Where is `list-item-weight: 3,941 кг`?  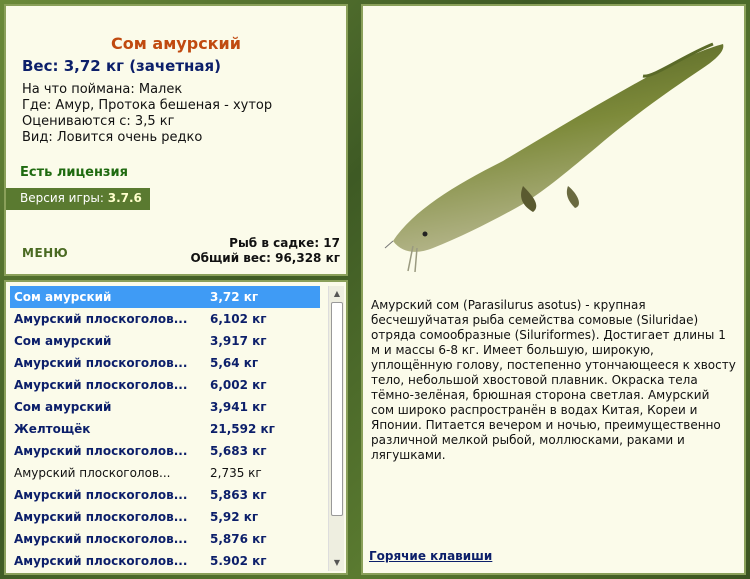 list-item-weight: 3,941 кг is located at coordinates (238, 407).